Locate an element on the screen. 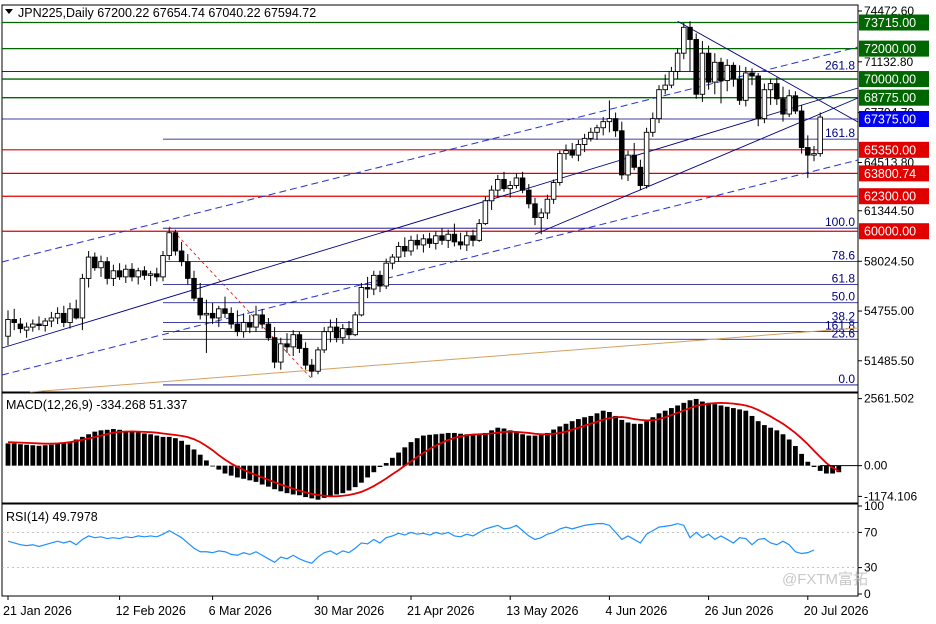 The width and height of the screenshot is (936, 624). rsi-tick-label: 100 is located at coordinates (874, 506).